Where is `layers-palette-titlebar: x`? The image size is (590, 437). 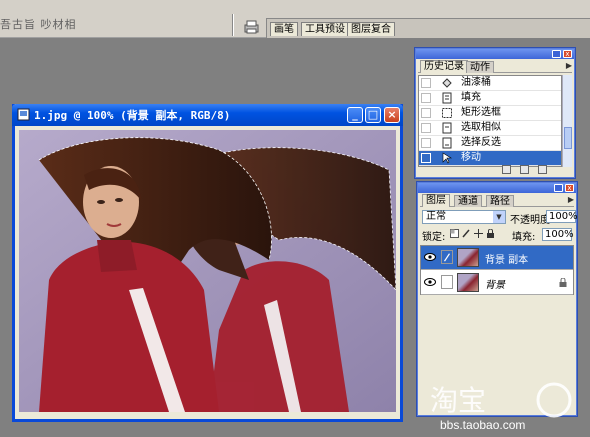 layers-palette-titlebar: x is located at coordinates (497, 188).